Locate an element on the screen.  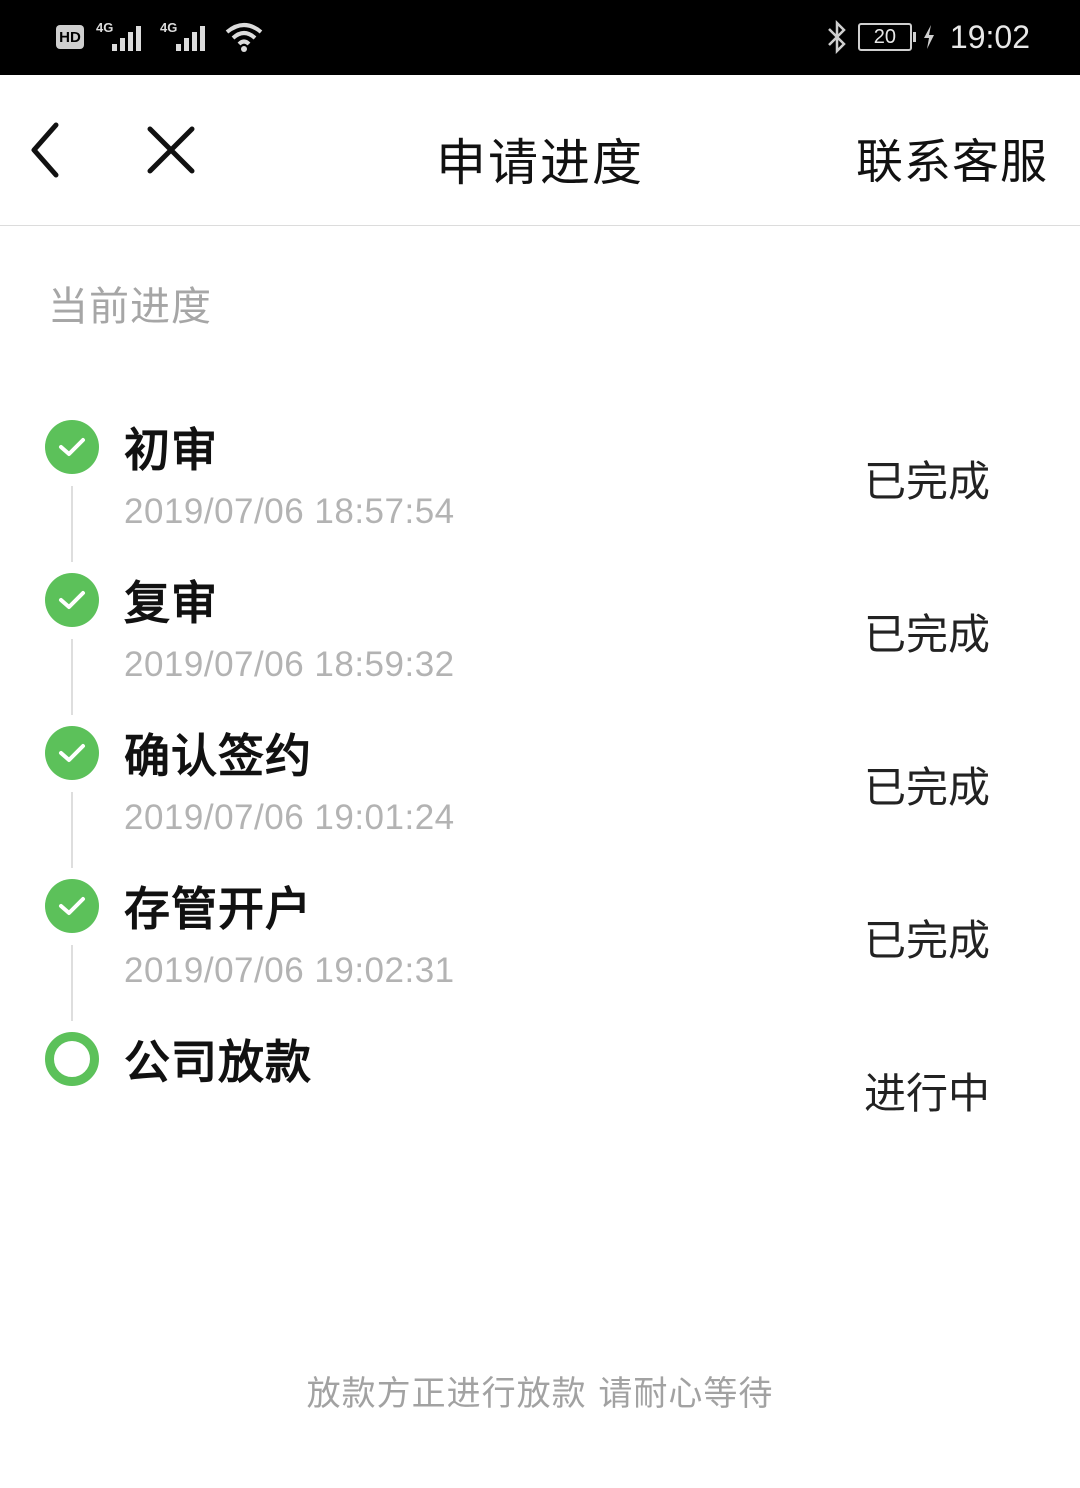
timeline-step: 公司放款 进行中 is located at coordinates (540, 1088).